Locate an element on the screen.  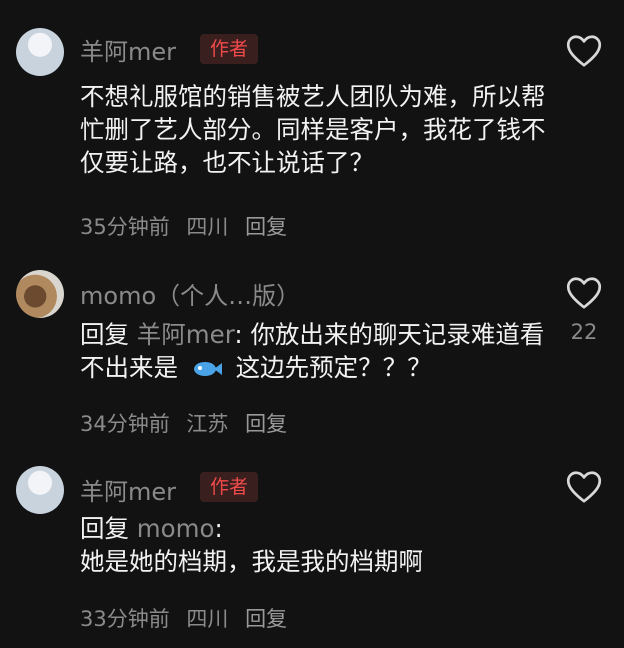
comment-meta: 35分钟前 四川 回复 is located at coordinates (188, 226).